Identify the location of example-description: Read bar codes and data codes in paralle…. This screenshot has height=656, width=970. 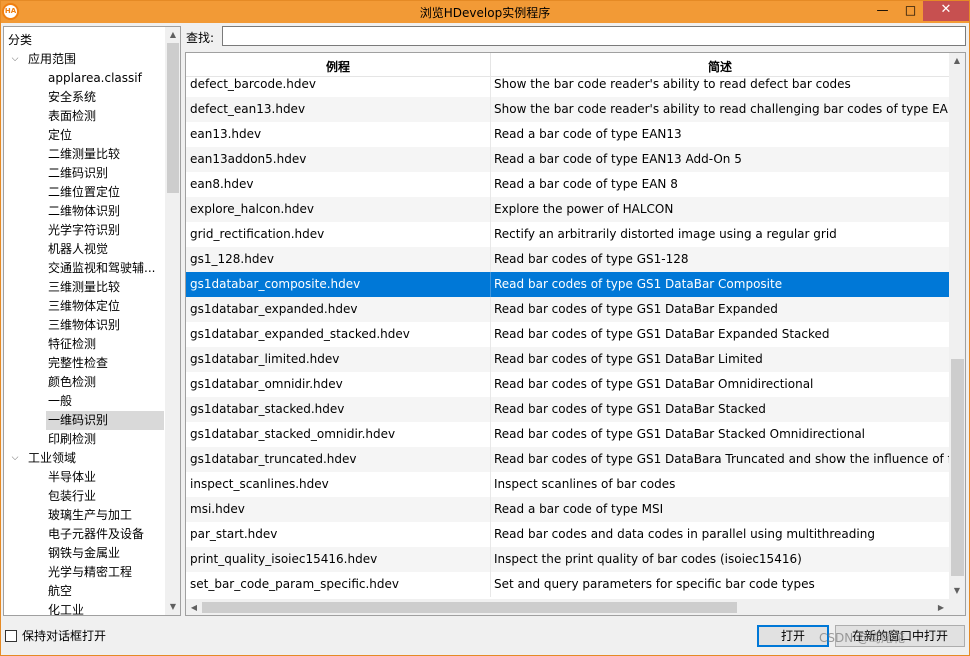
(684, 534).